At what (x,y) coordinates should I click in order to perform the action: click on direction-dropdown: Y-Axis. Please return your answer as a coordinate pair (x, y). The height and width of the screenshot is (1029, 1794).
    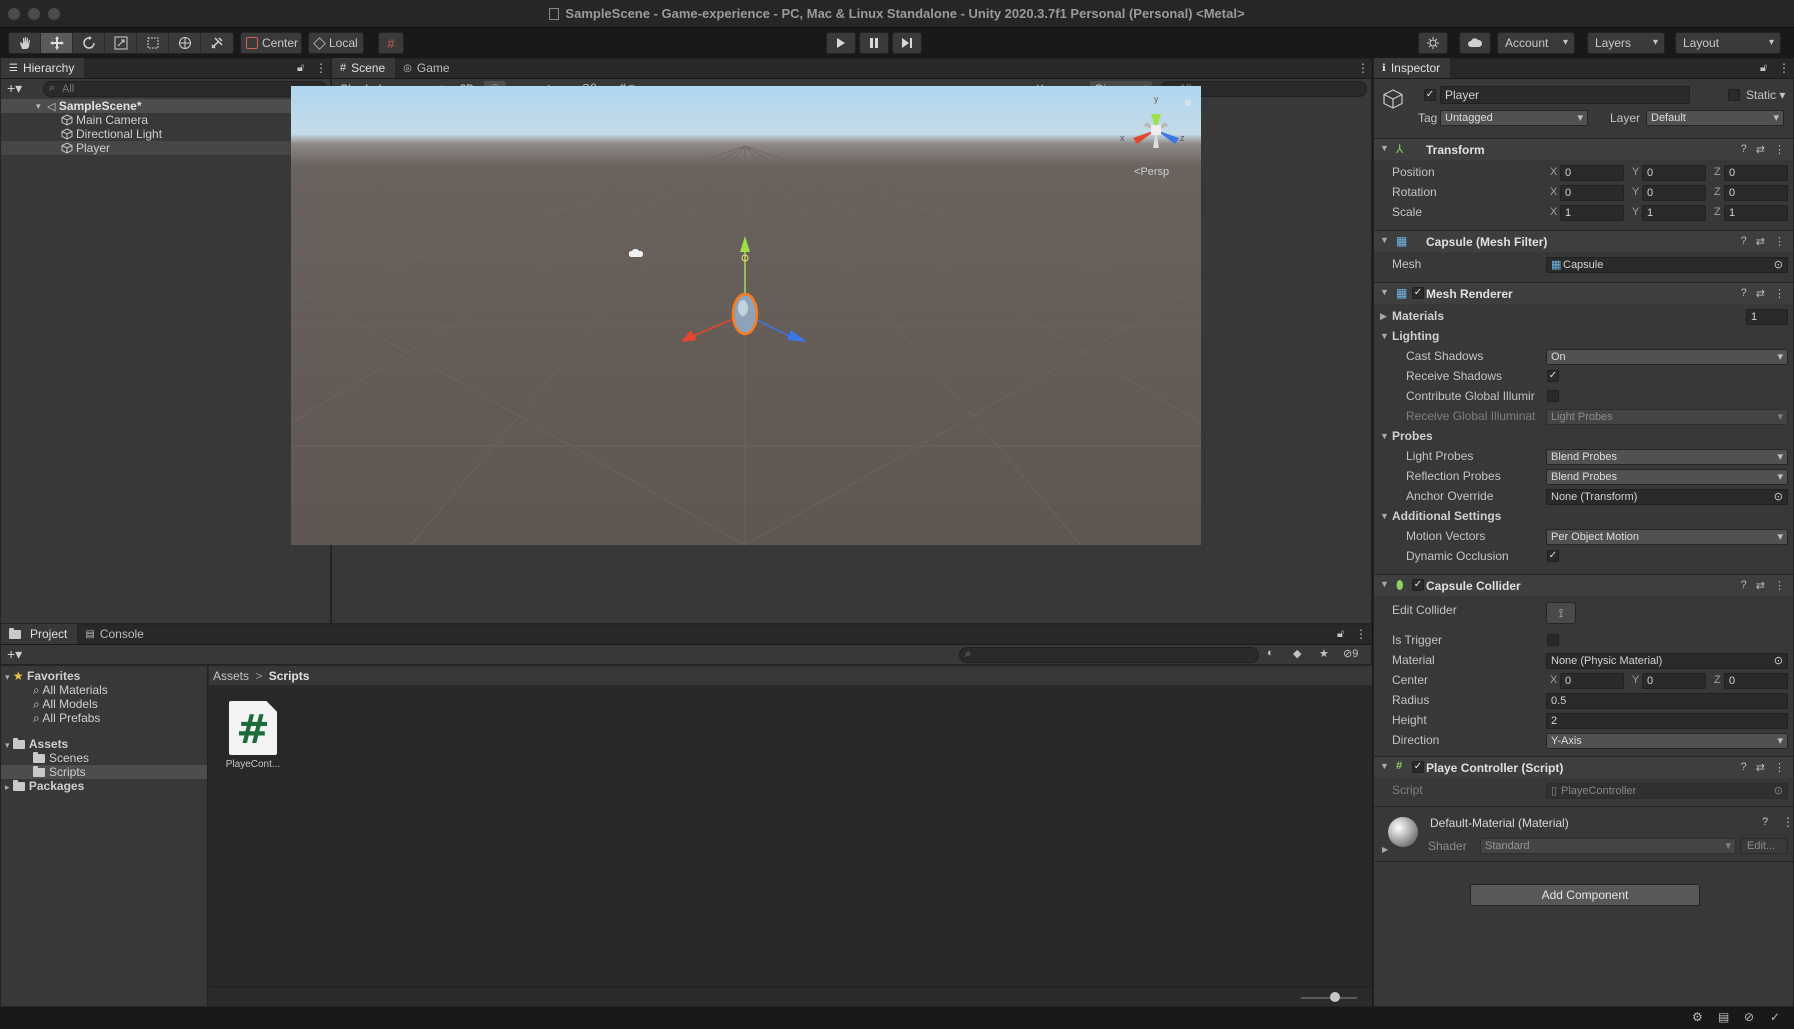
    Looking at the image, I should click on (1667, 741).